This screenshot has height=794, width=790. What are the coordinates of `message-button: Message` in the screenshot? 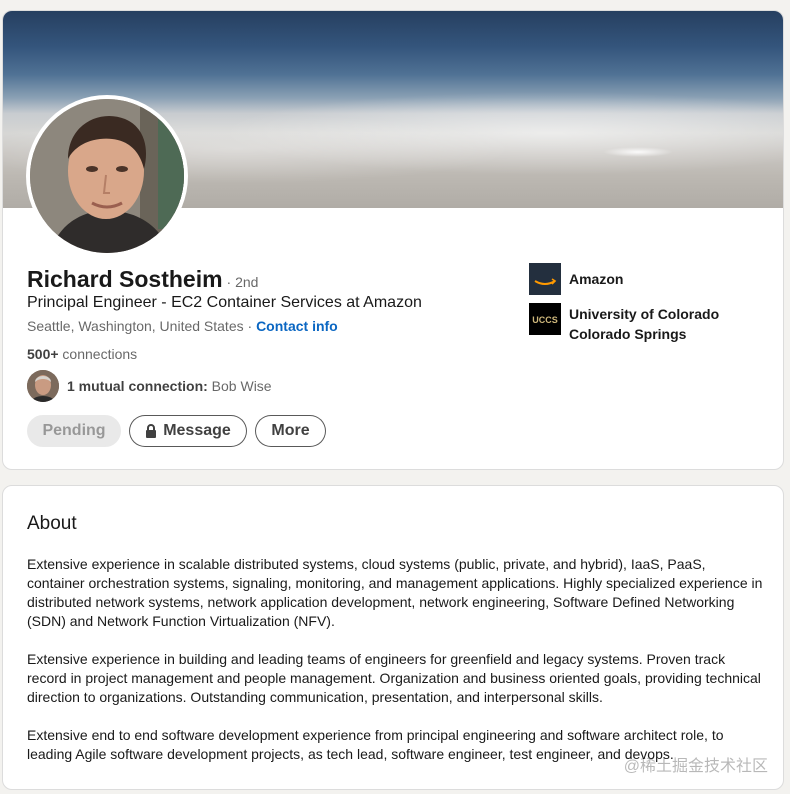 It's located at (188, 431).